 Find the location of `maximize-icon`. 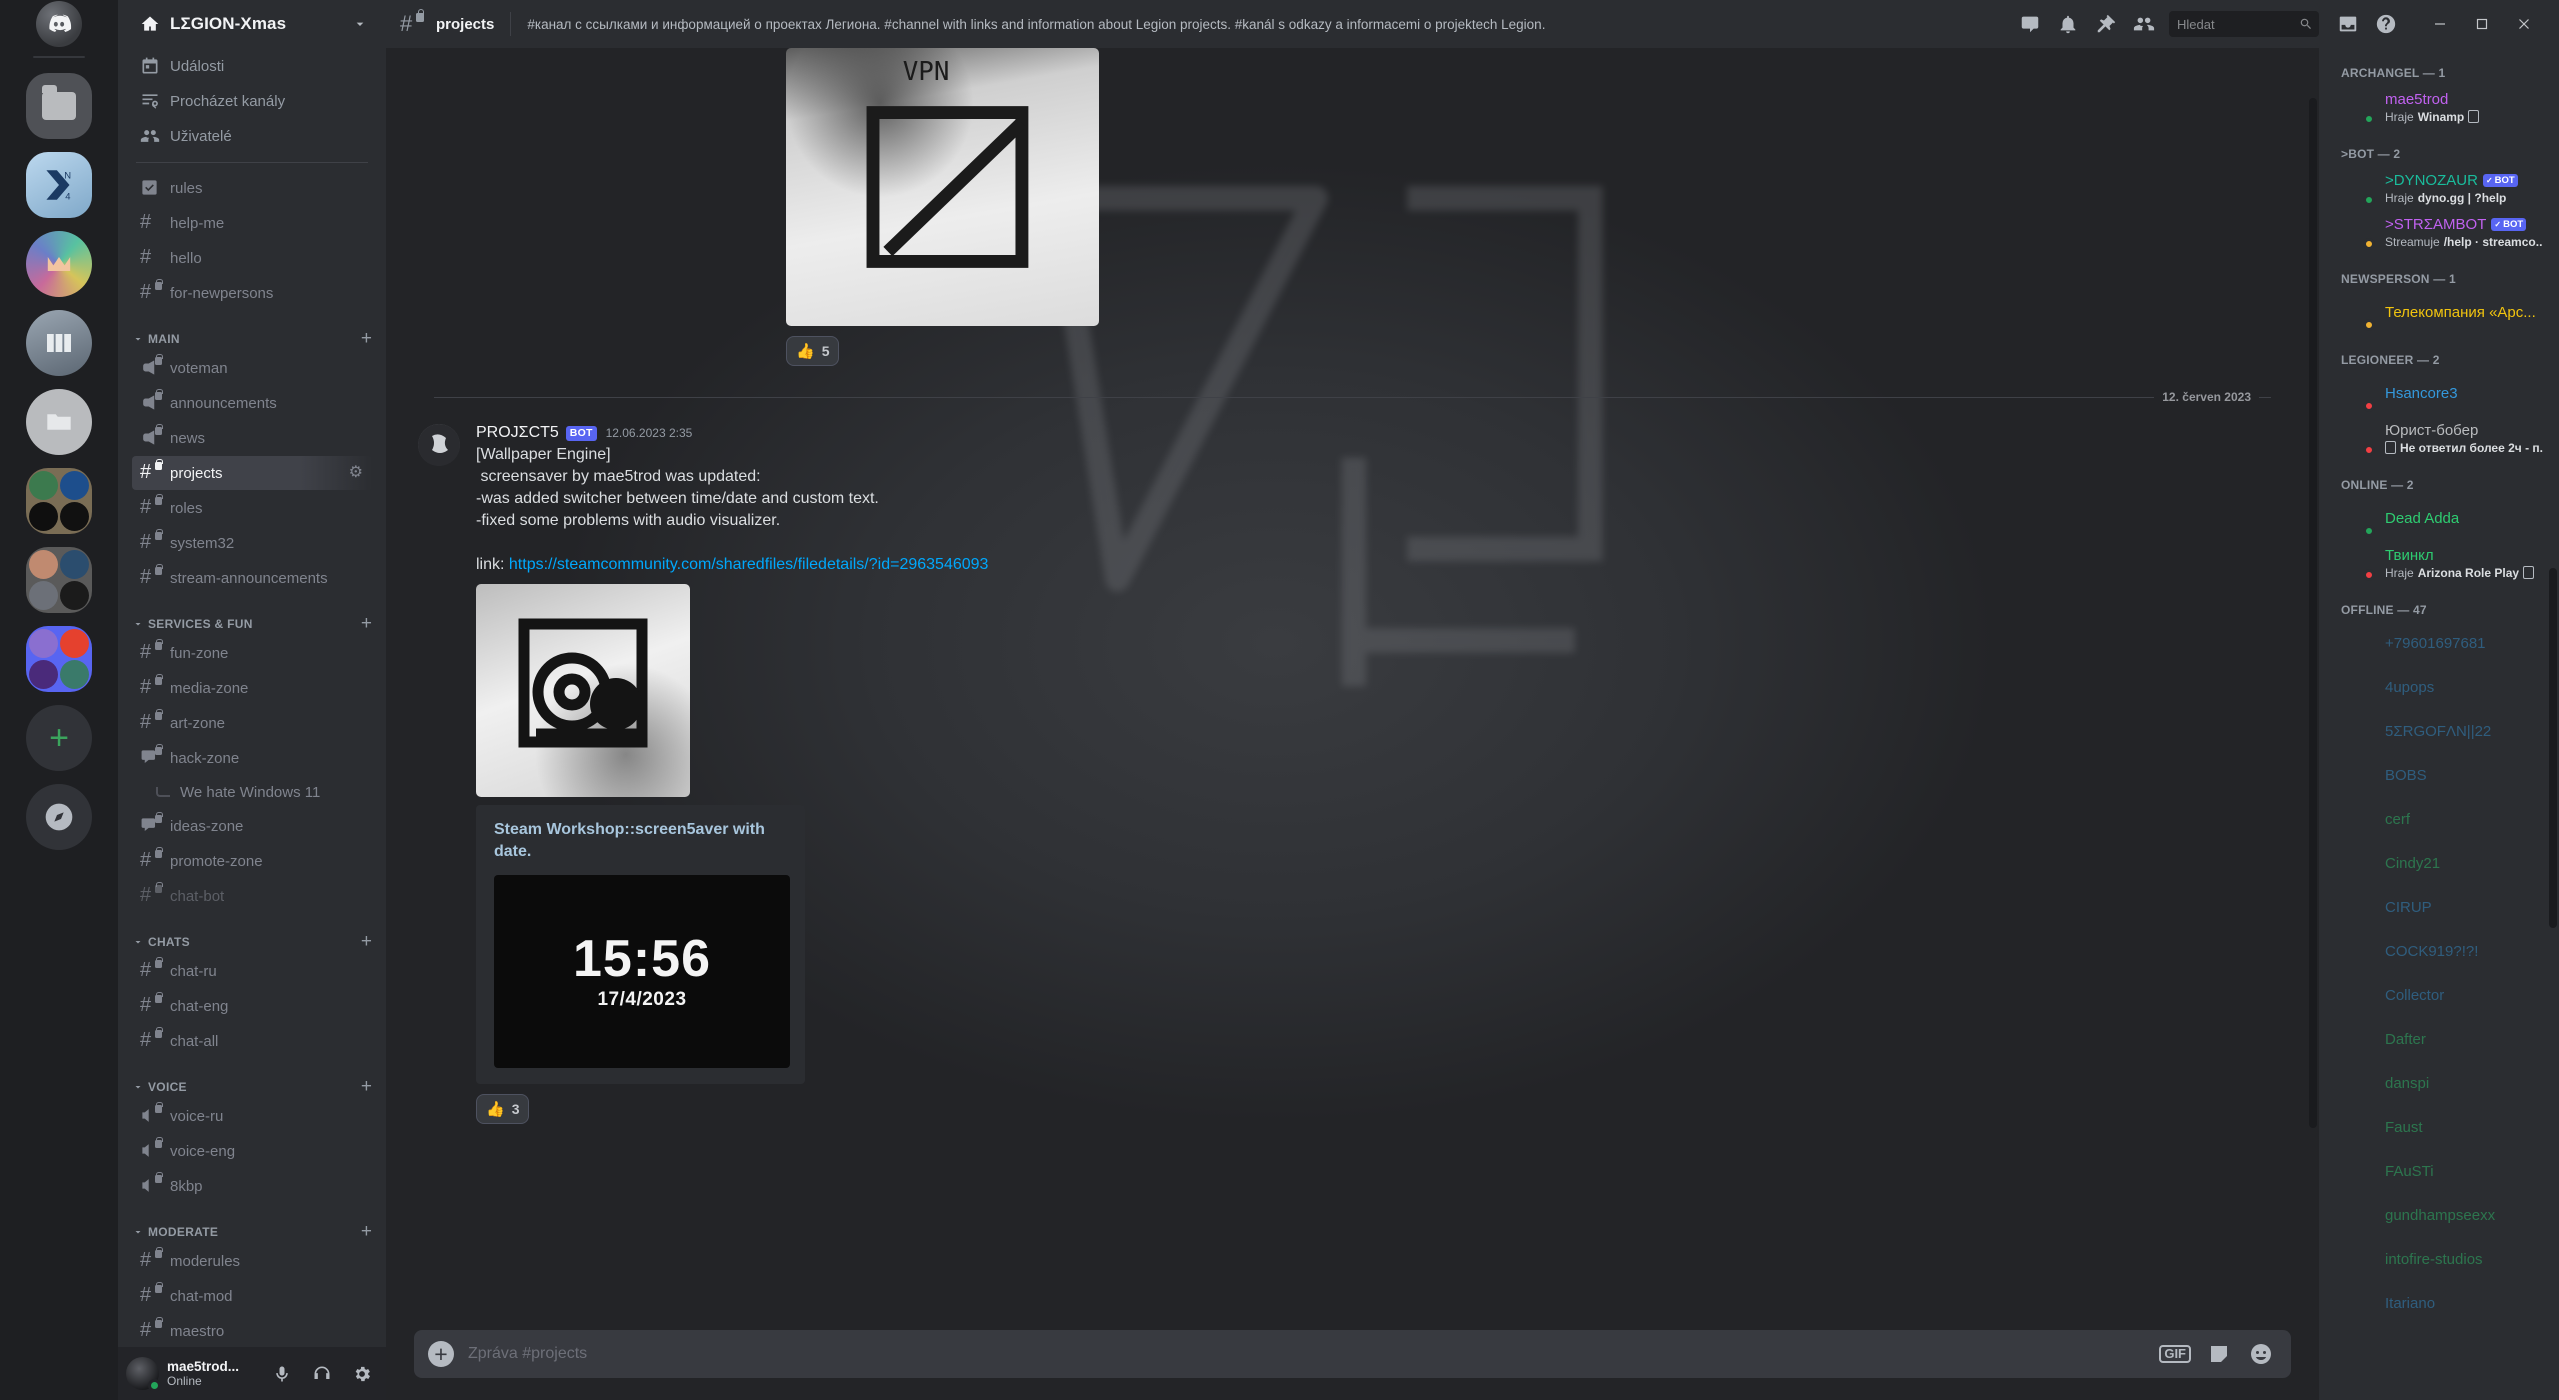

maximize-icon is located at coordinates (2482, 24).